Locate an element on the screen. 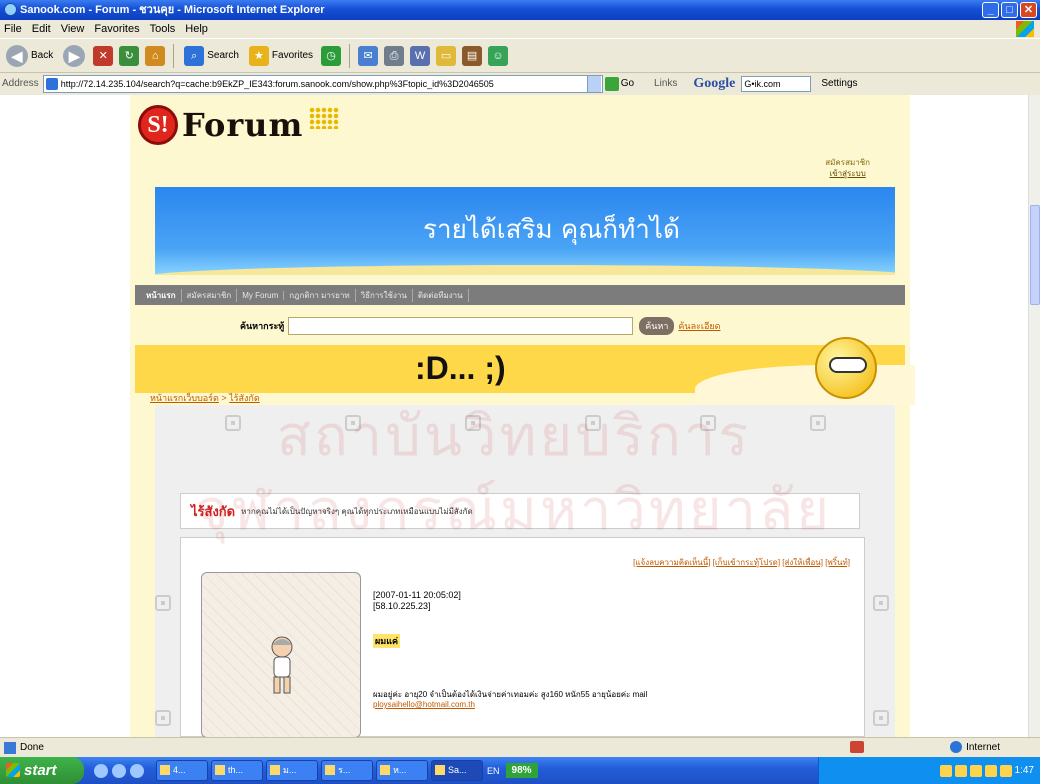  close-button: ✕ is located at coordinates (1028, 10).